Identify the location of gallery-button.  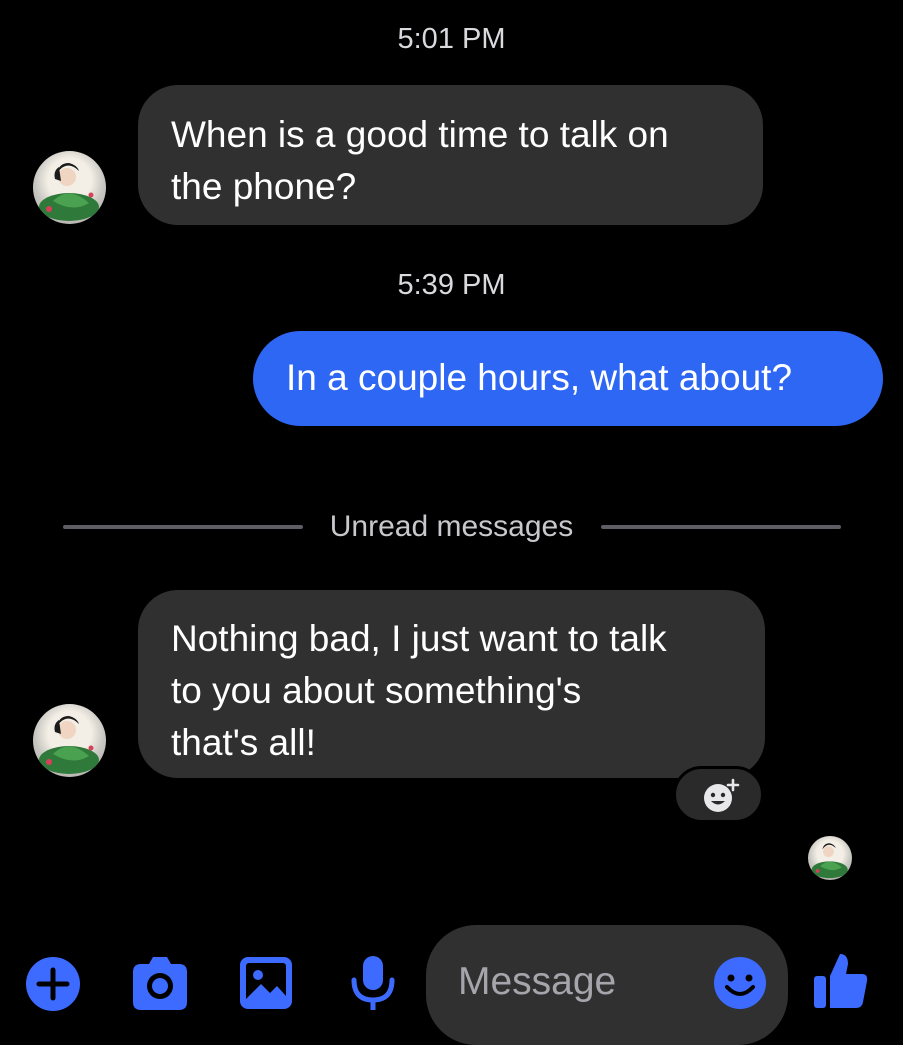
(266, 981).